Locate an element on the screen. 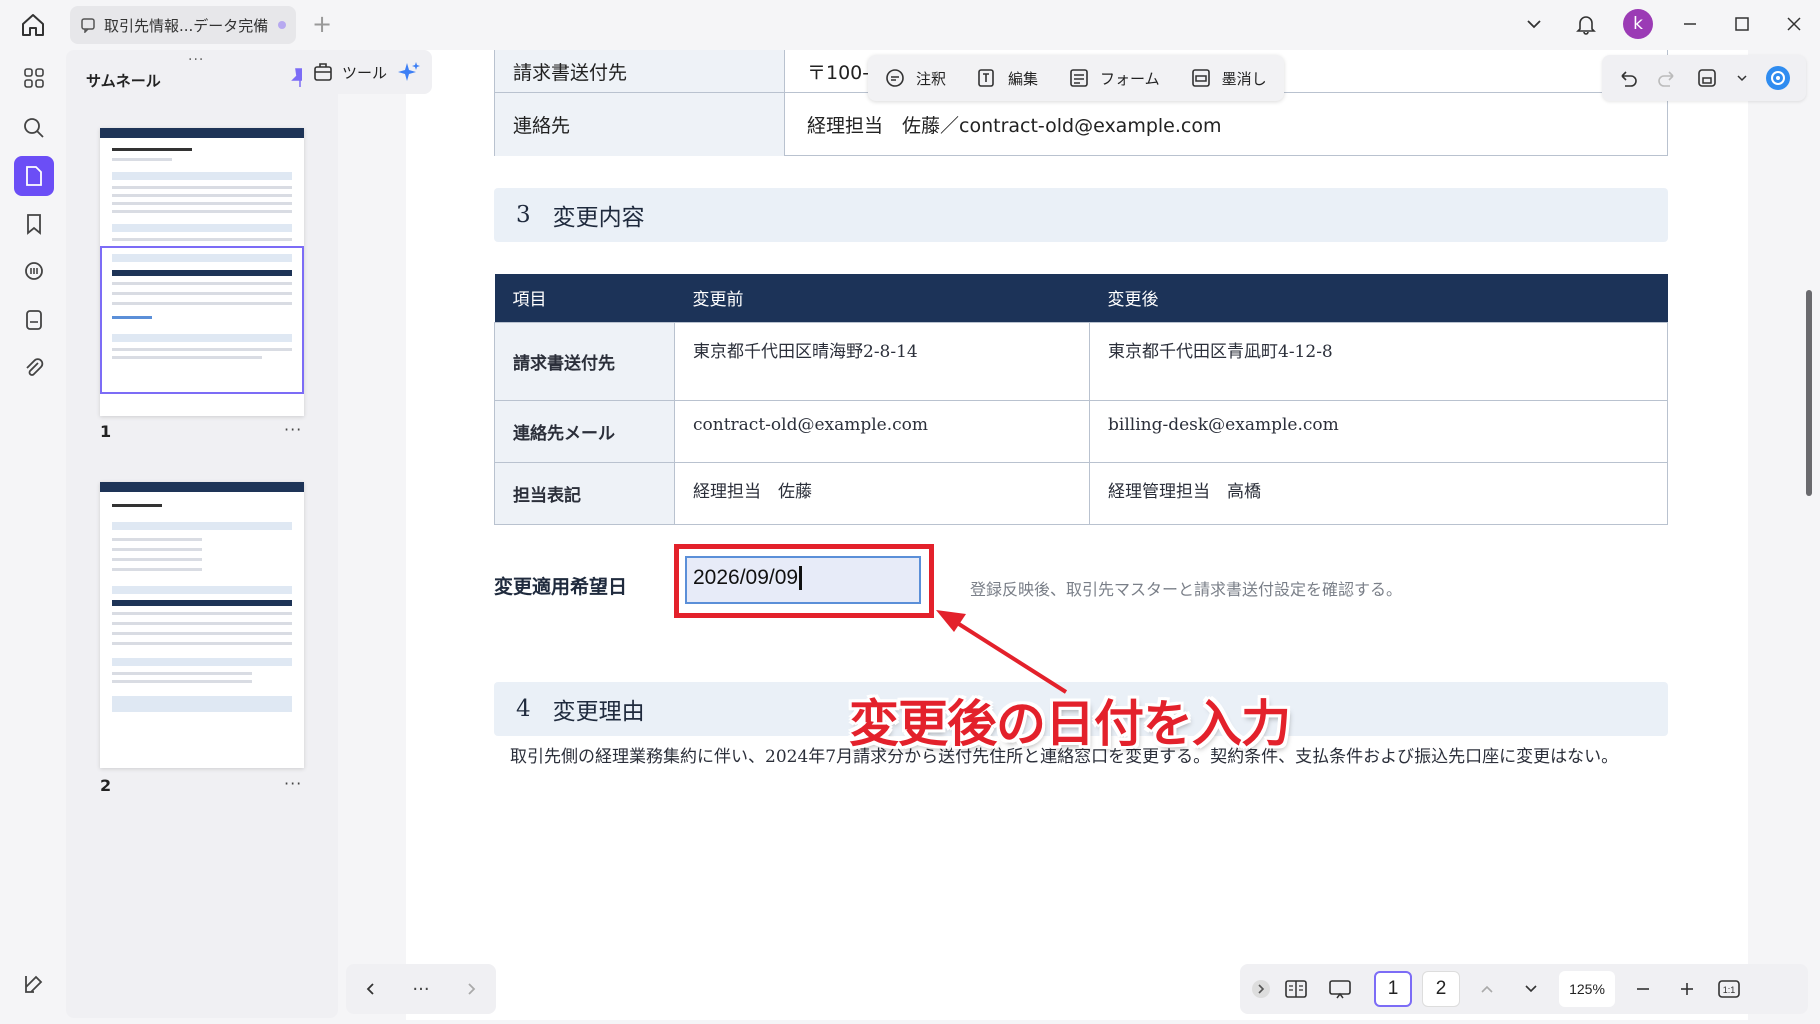 The height and width of the screenshot is (1024, 1820). panel-title: サムネール is located at coordinates (123, 81).